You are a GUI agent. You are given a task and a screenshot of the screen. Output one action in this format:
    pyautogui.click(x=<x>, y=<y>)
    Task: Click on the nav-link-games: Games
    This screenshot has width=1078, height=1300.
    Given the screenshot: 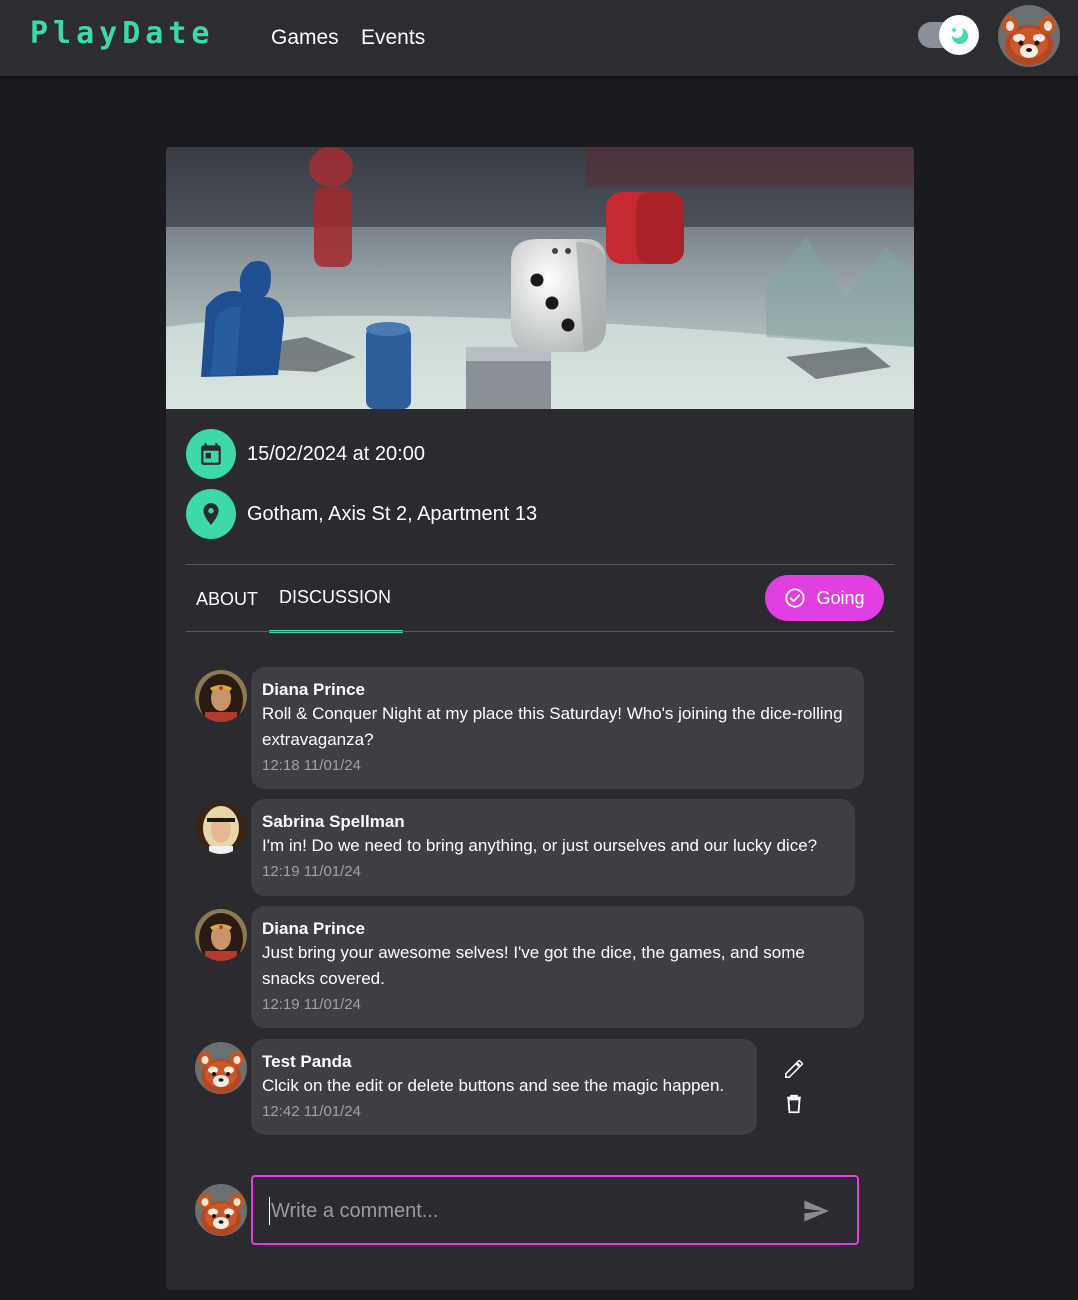 What is the action you would take?
    pyautogui.click(x=305, y=38)
    